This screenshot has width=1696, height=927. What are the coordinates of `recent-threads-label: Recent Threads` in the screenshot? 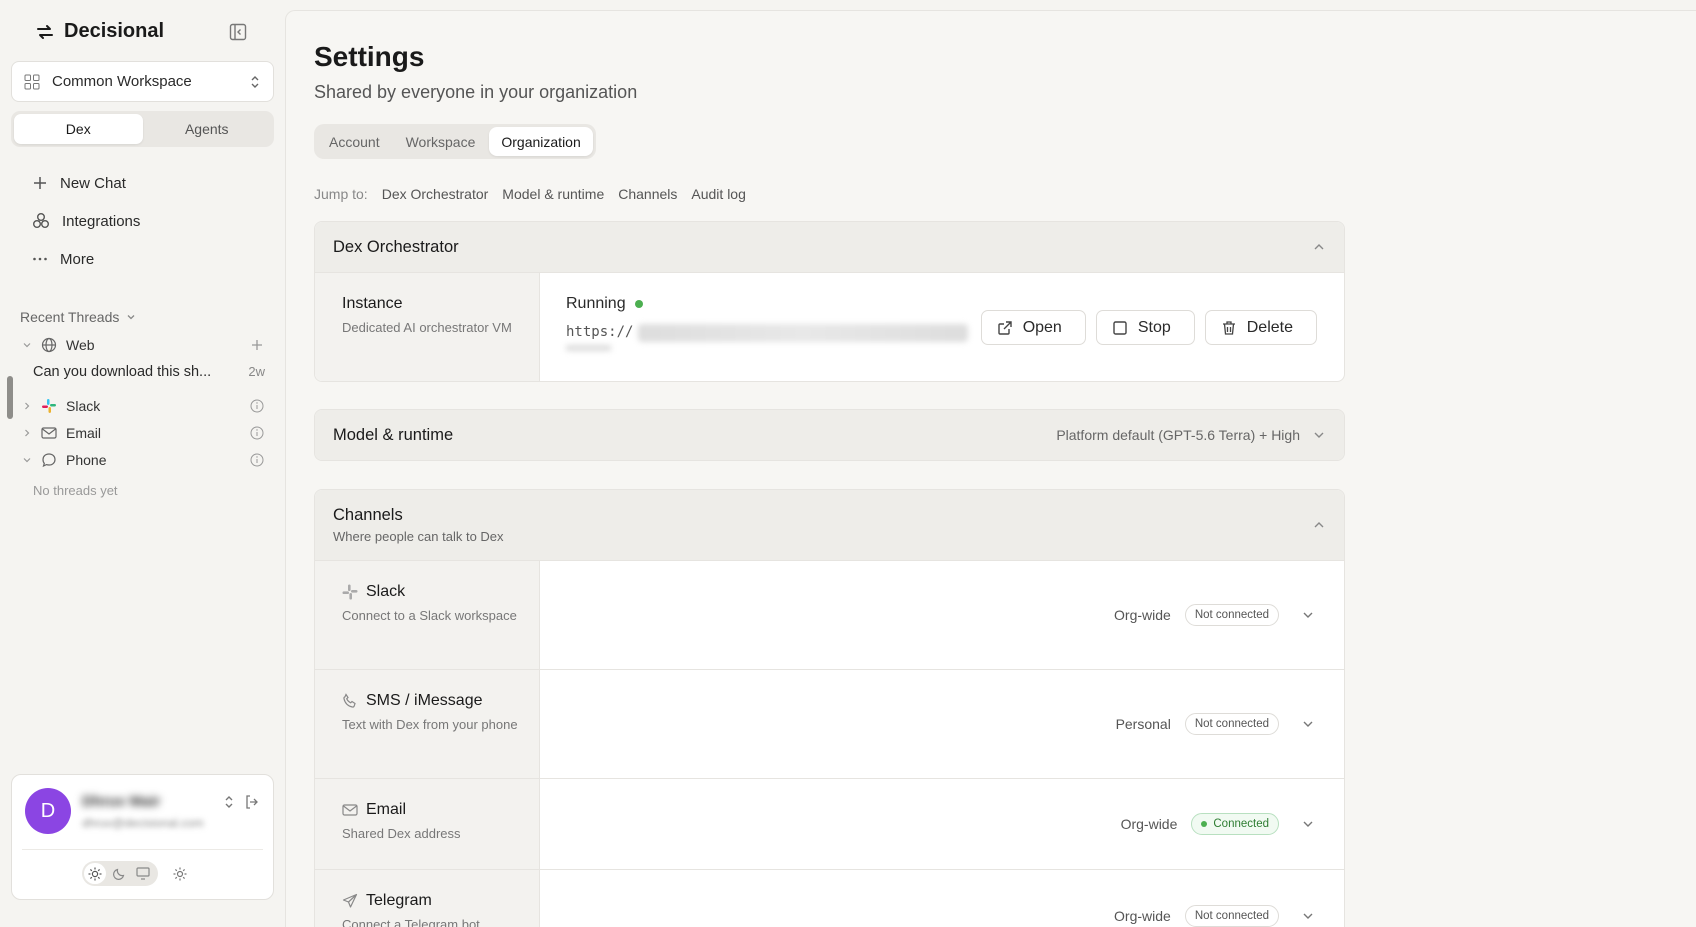 It's located at (70, 317).